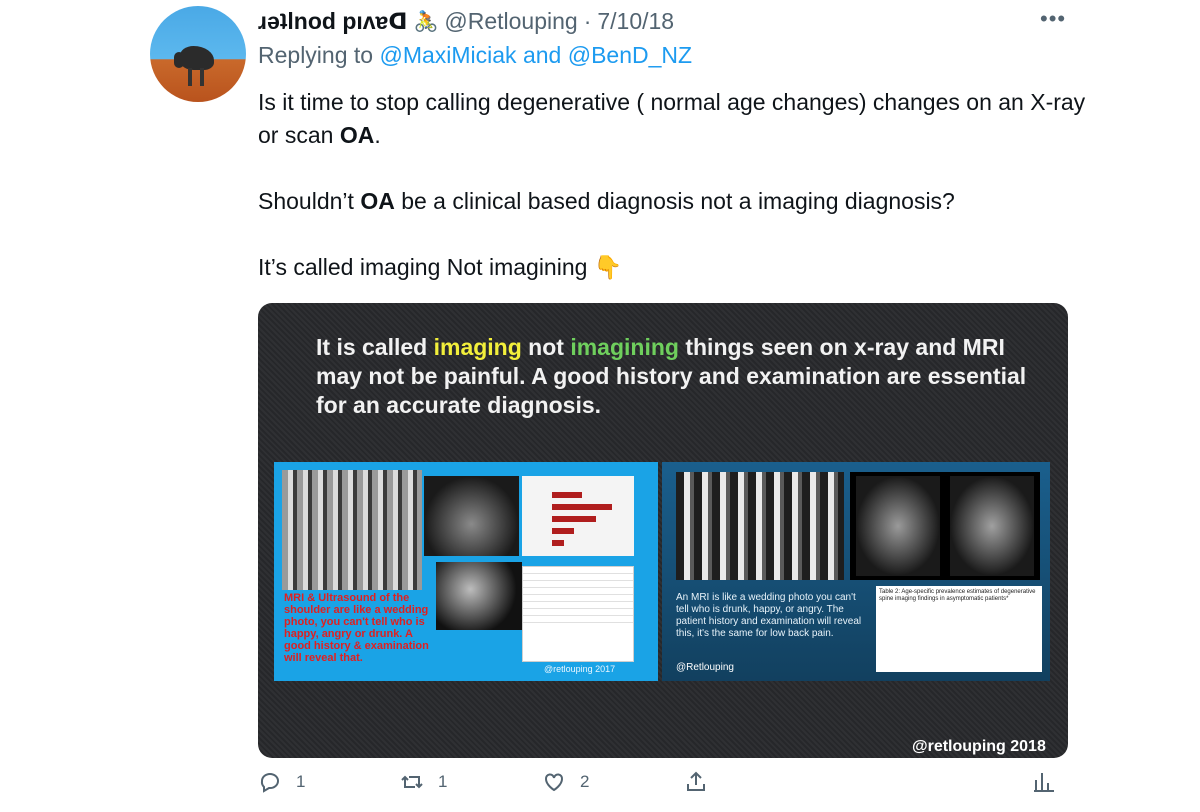 Image resolution: width=1200 pixels, height=812 pixels. I want to click on heart-icon, so click(554, 782).